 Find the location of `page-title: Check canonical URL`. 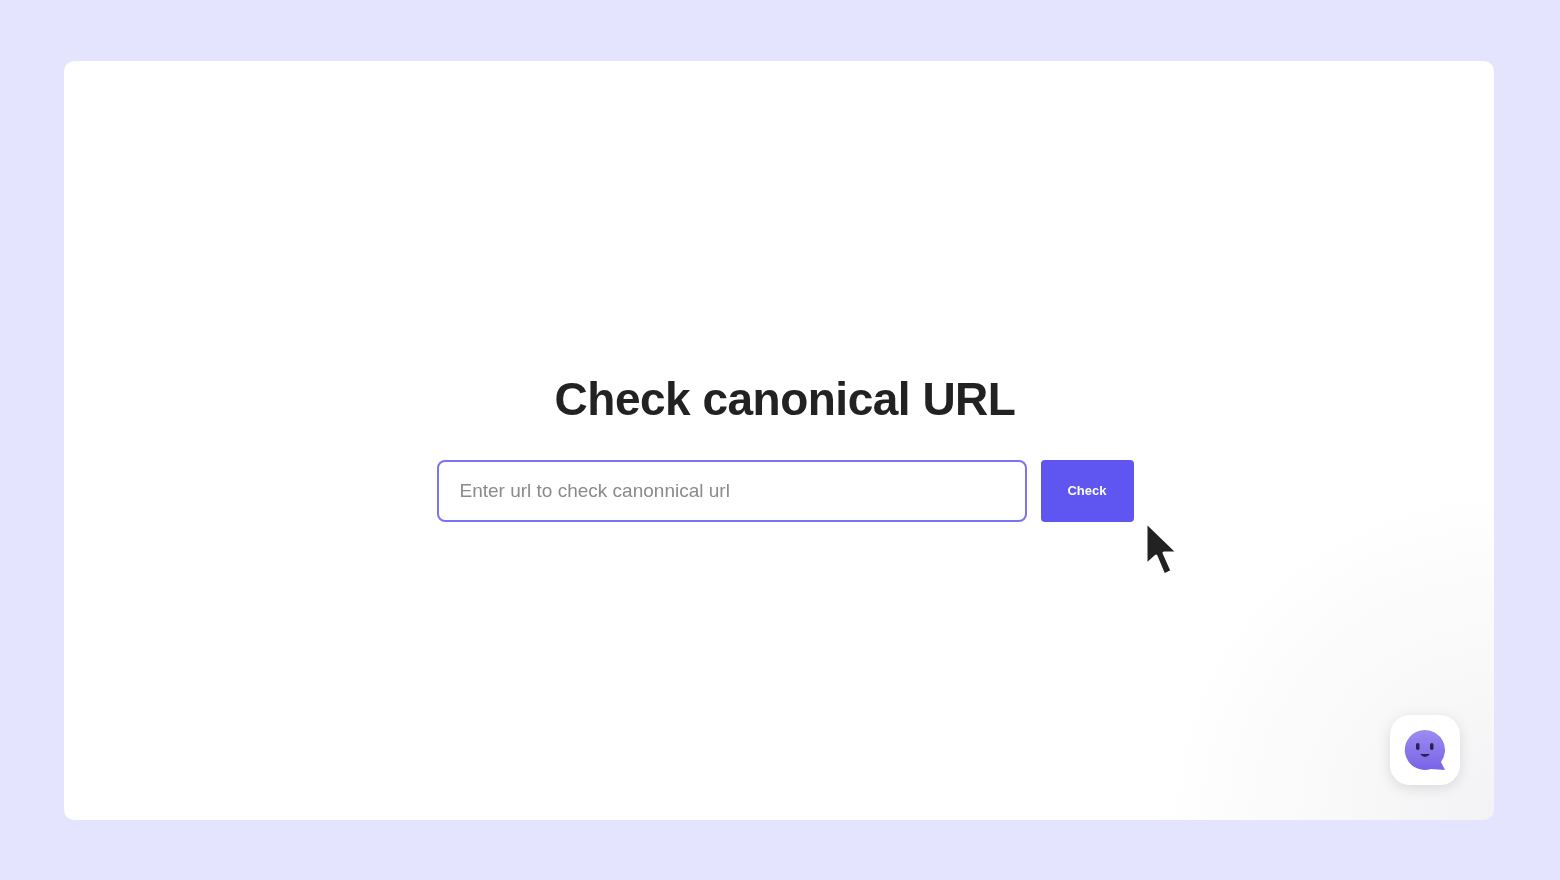

page-title: Check canonical URL is located at coordinates (785, 398).